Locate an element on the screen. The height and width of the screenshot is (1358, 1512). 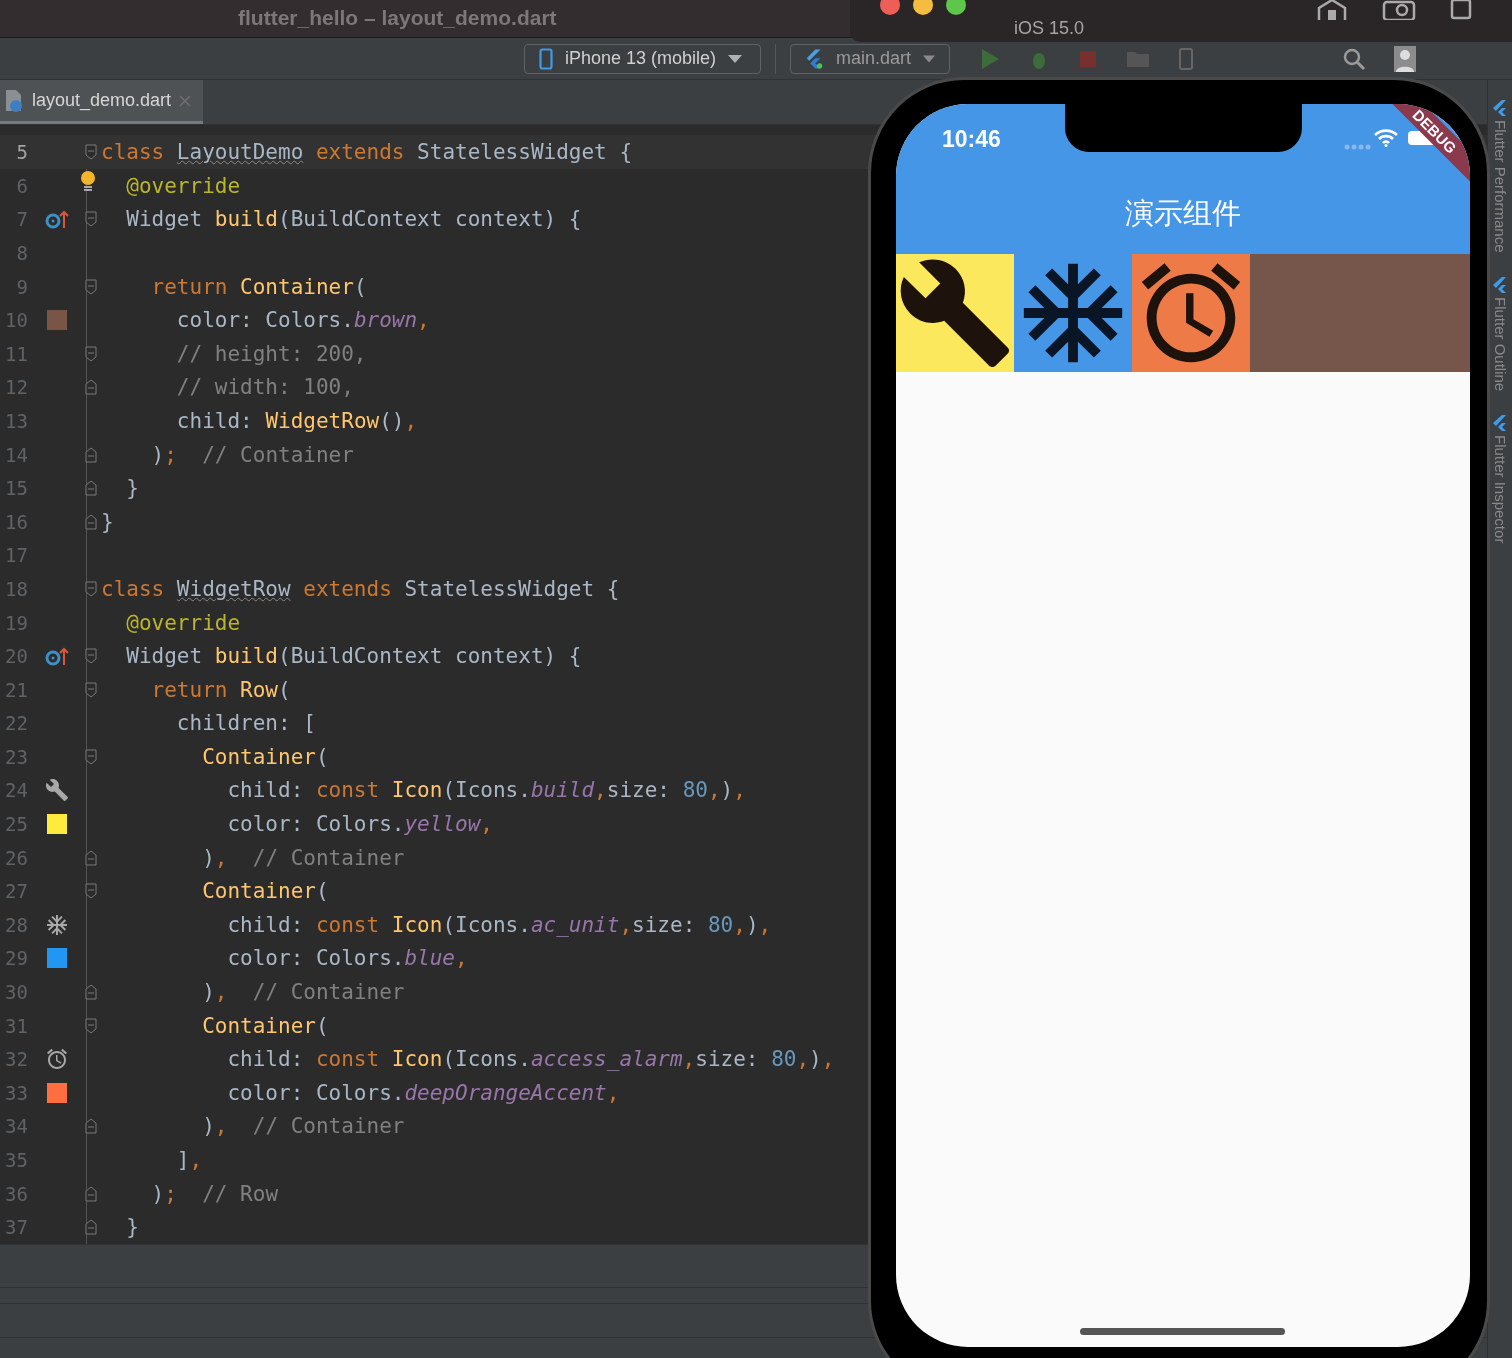
zoom-button is located at coordinates (956, 7).